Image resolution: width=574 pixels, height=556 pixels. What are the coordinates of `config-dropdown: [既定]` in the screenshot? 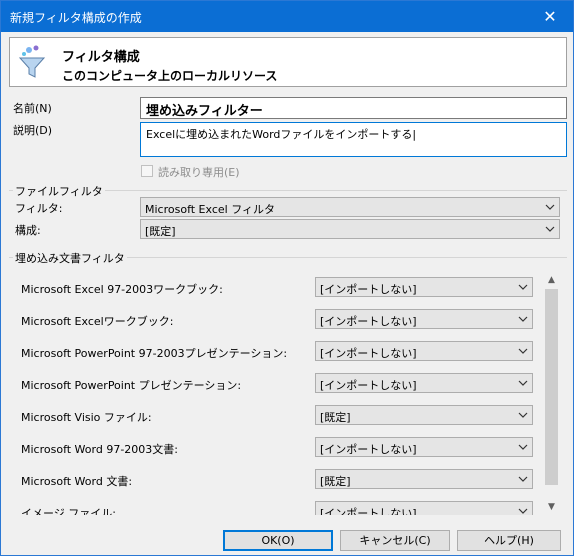 It's located at (350, 229).